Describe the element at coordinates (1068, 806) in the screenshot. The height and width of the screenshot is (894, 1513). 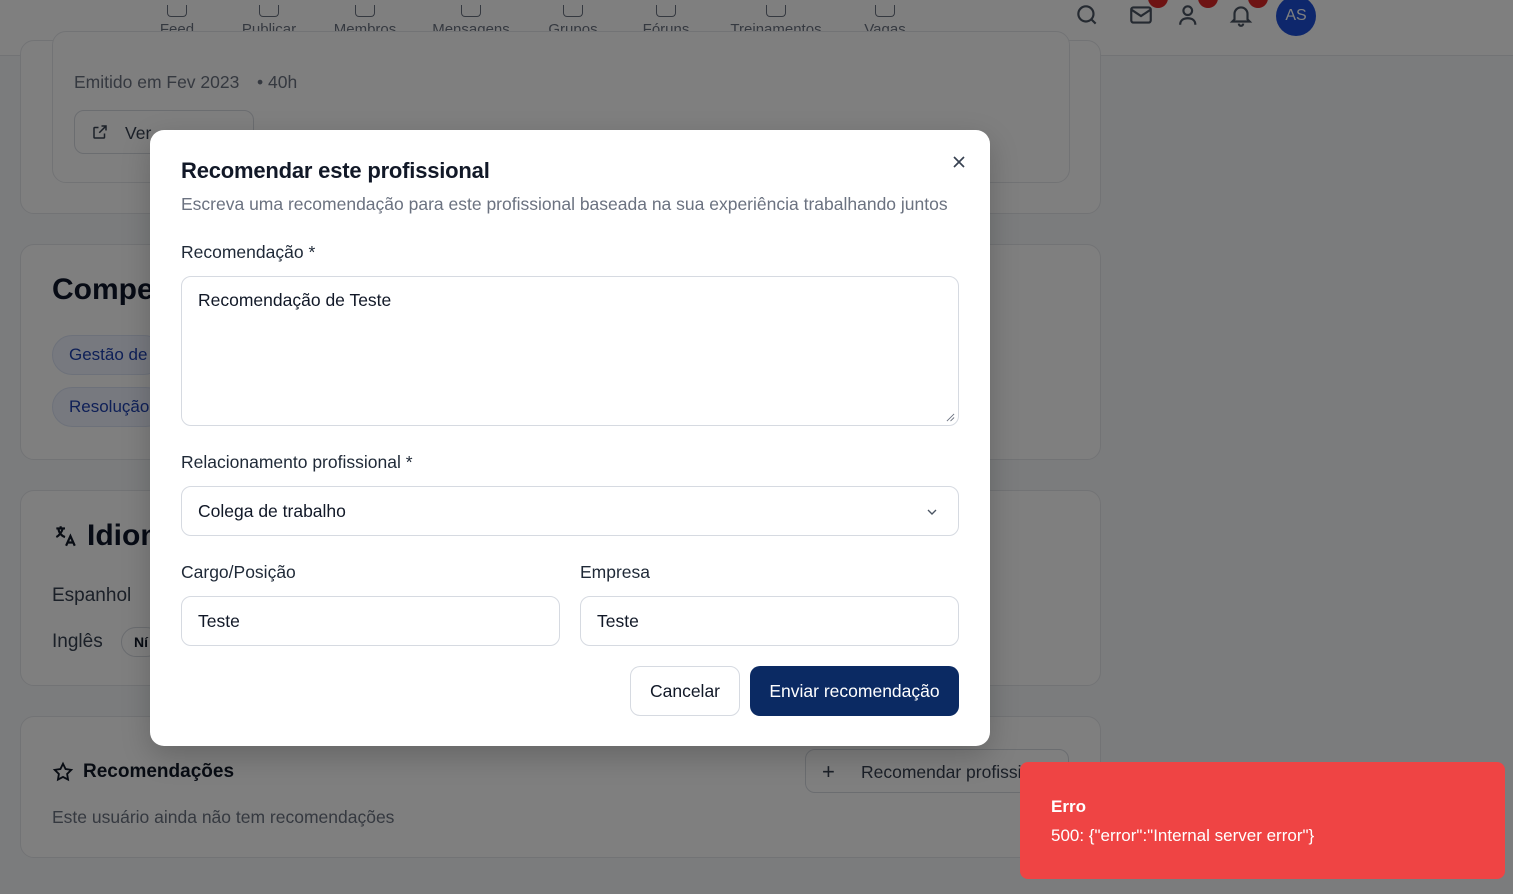
I see `toast-title: Erro` at that location.